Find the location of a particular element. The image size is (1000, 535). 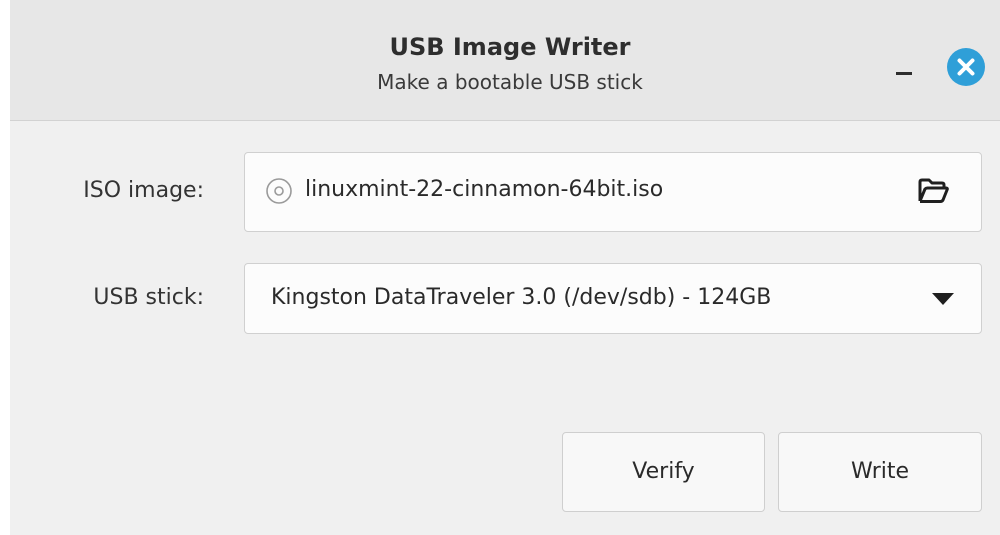

close-button is located at coordinates (966, 67).